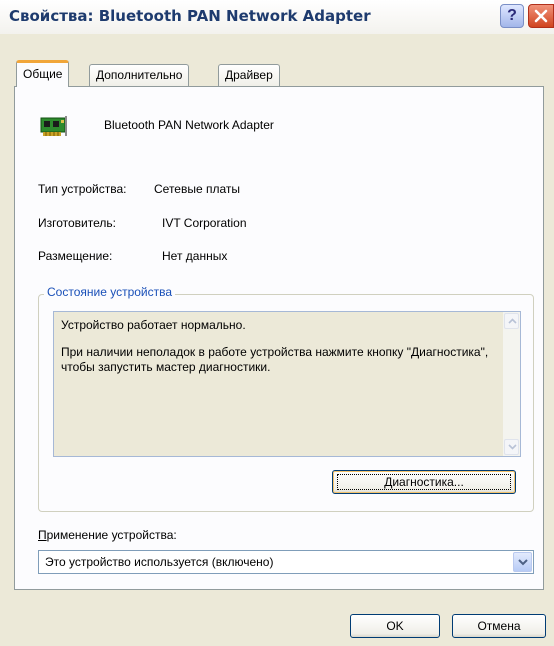  Describe the element at coordinates (153, 325) in the screenshot. I see `status-line-1: Устройство работает нормально.` at that location.